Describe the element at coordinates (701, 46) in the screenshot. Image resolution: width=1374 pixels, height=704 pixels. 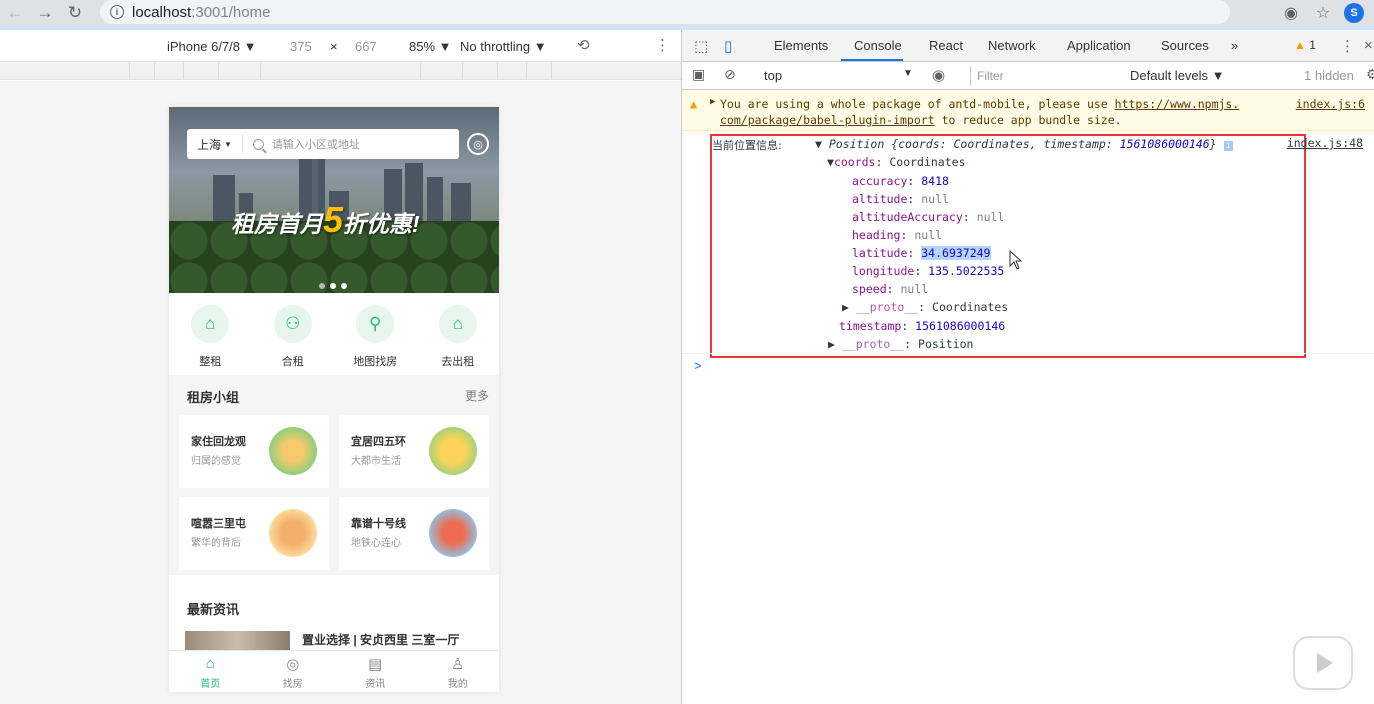
I see `inspect-element-icon: ⬚` at that location.